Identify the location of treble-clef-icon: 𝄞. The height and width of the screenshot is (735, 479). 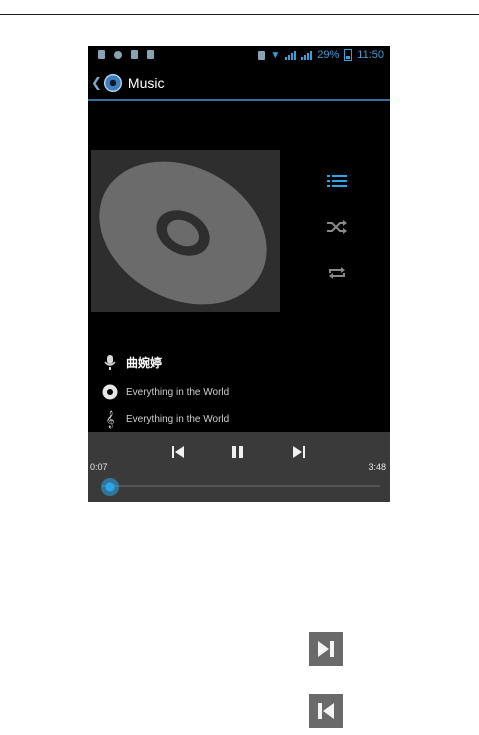
(110, 419).